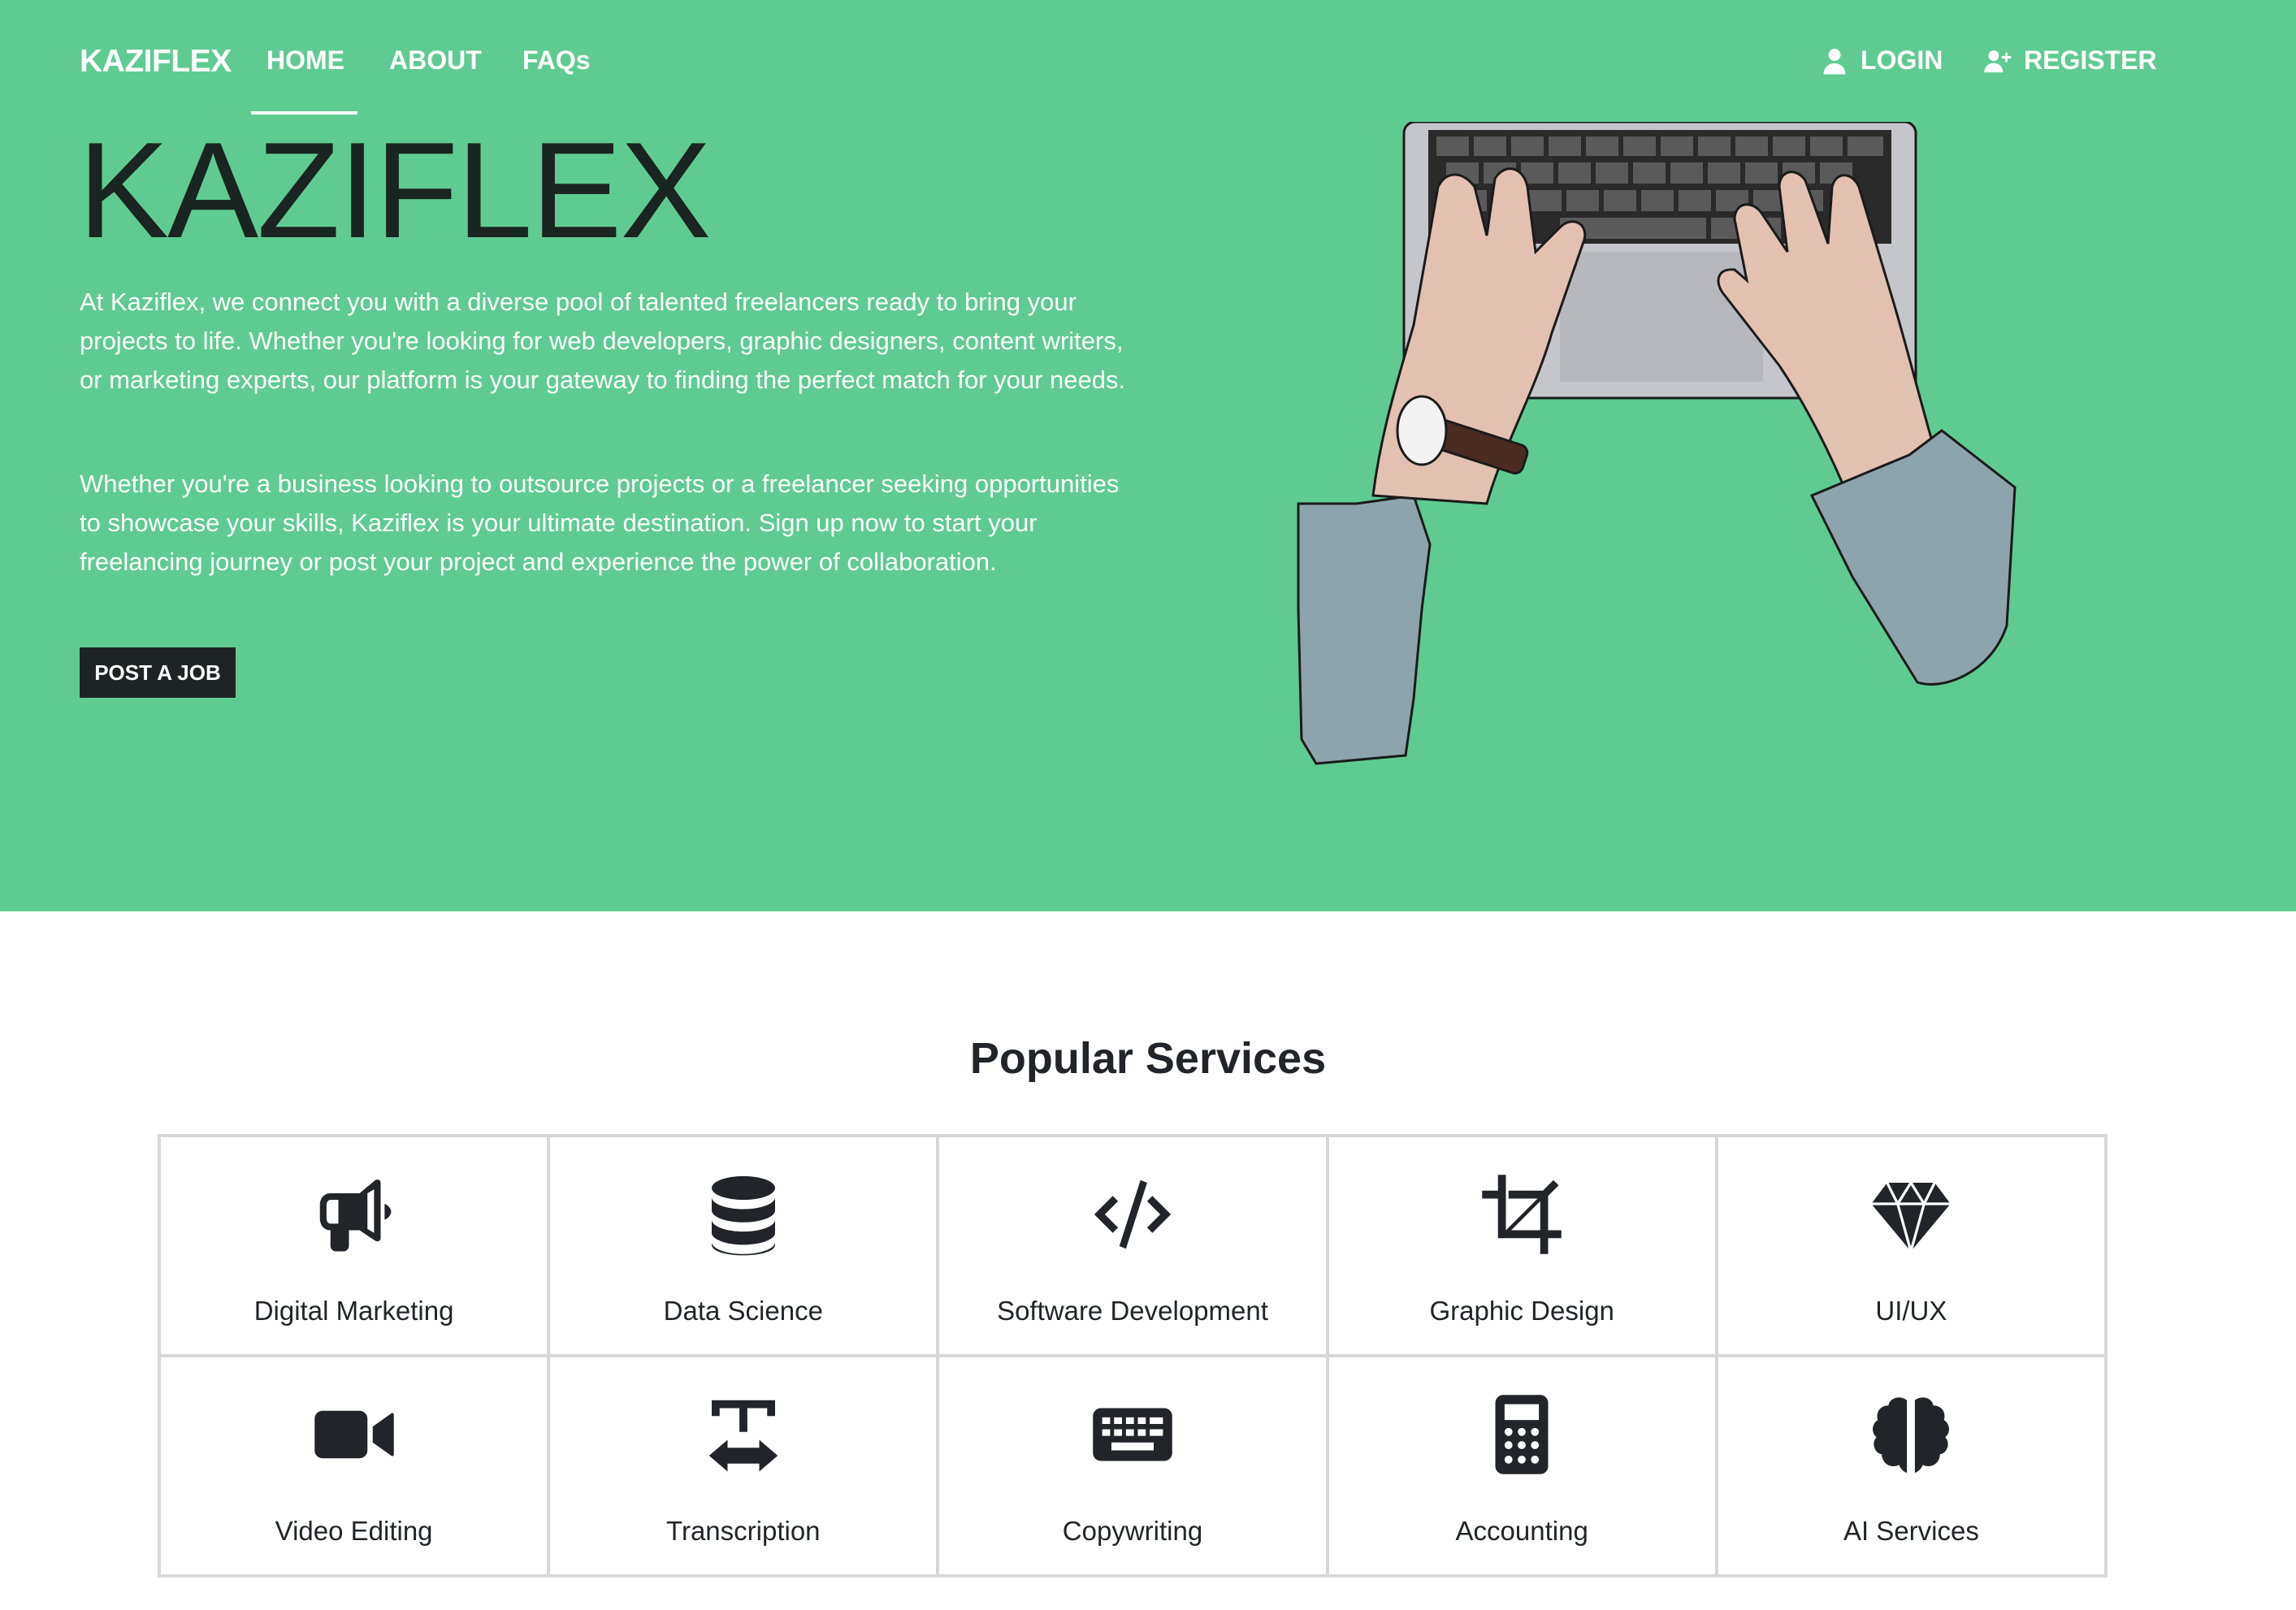 Image resolution: width=2296 pixels, height=1610 pixels. What do you see at coordinates (743, 1434) in the screenshot?
I see `text-width-icon` at bounding box center [743, 1434].